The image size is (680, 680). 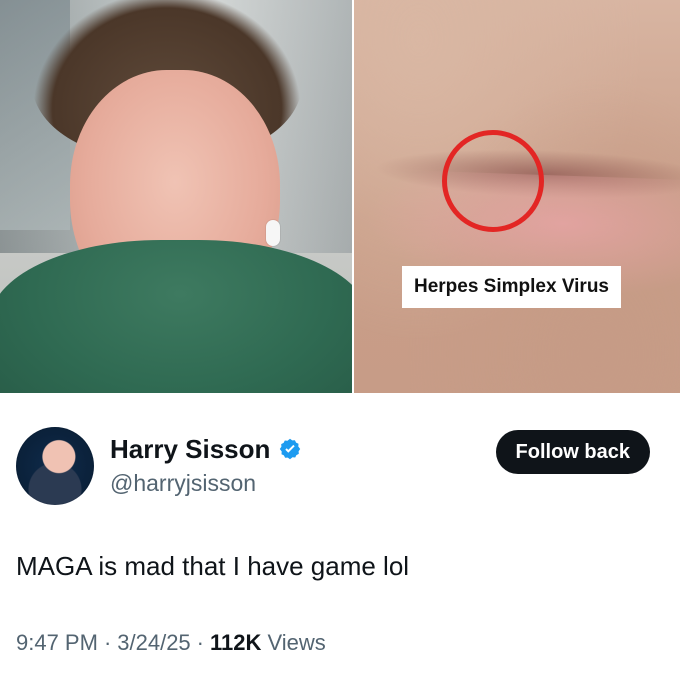 What do you see at coordinates (57, 642) in the screenshot?
I see `tweet-time: 9:47 PM` at bounding box center [57, 642].